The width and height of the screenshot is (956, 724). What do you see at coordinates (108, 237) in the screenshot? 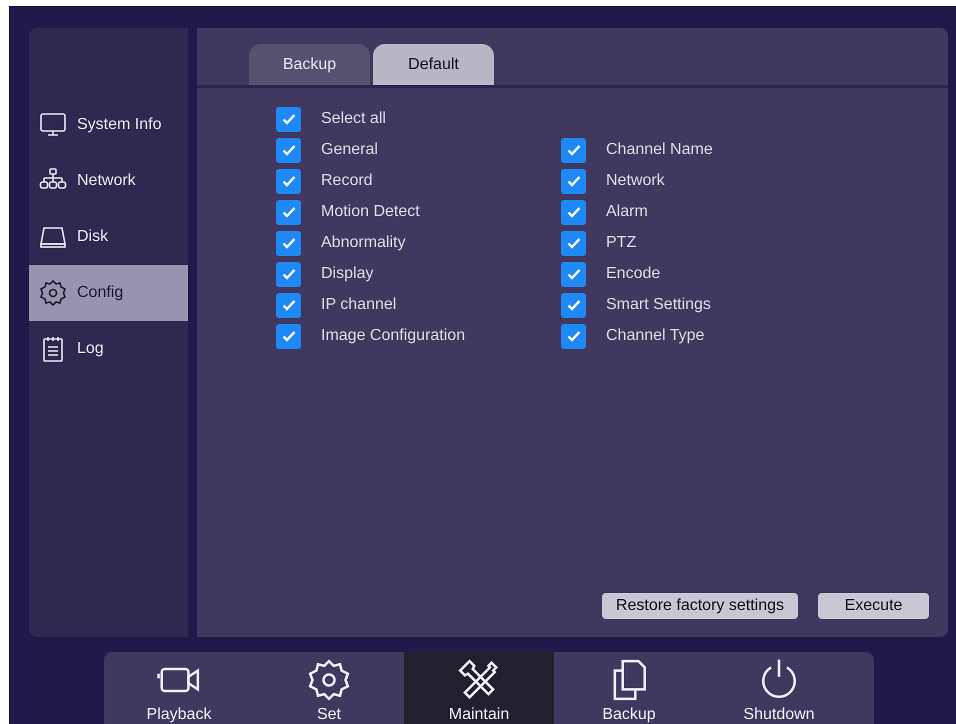
I see `sidebar-item: Disk` at bounding box center [108, 237].